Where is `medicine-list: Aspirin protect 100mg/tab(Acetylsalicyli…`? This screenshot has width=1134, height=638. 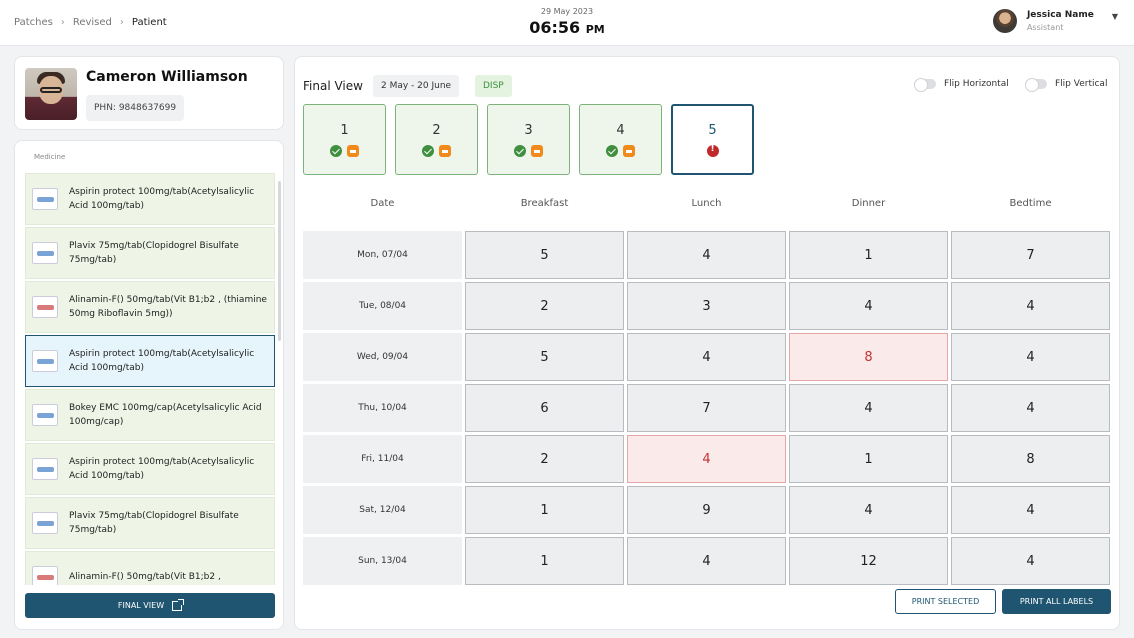 medicine-list: Aspirin protect 100mg/tab(Acetylsalicyli… is located at coordinates (150, 379).